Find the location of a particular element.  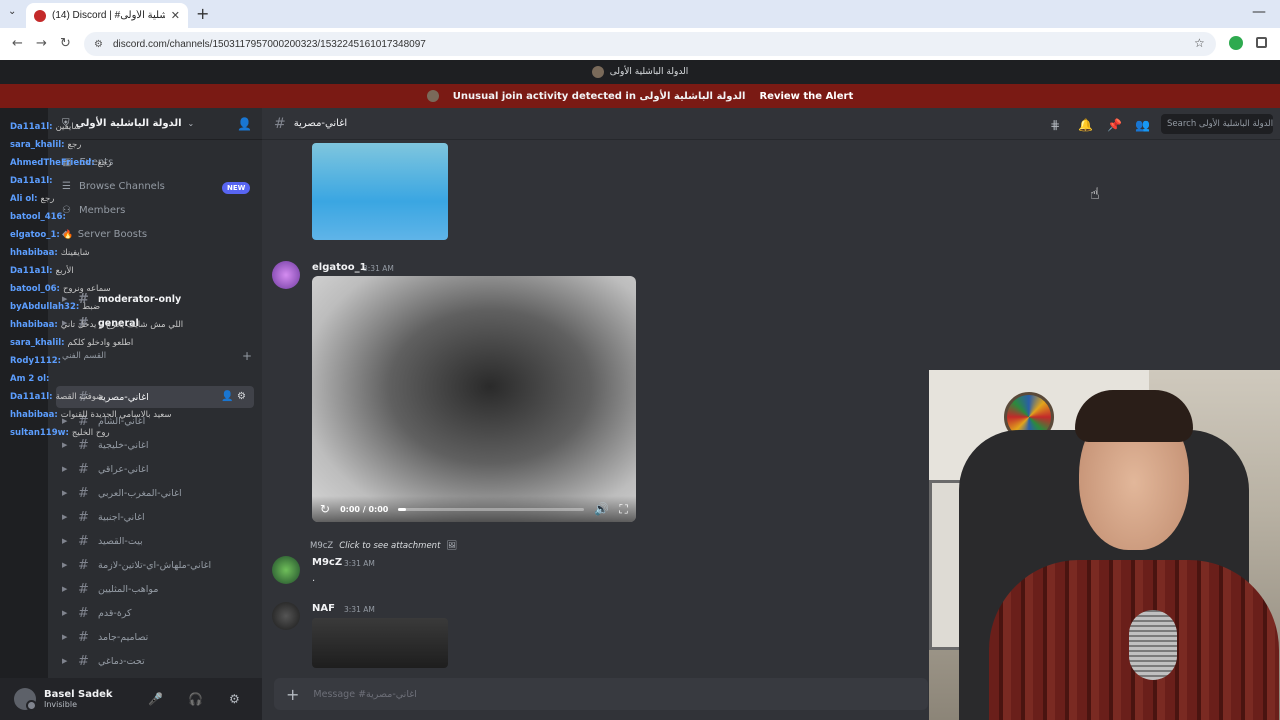

video-progress-track is located at coordinates (491, 509).